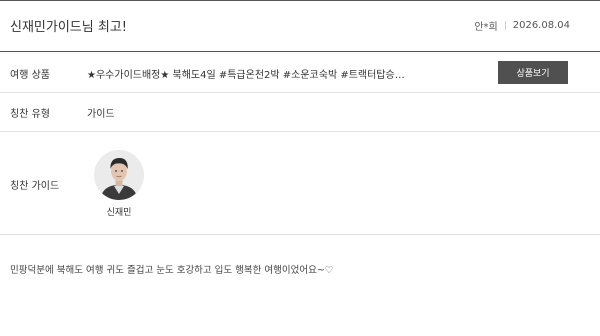  I want to click on post-title: 신재민가이드님 최고!, so click(68, 27).